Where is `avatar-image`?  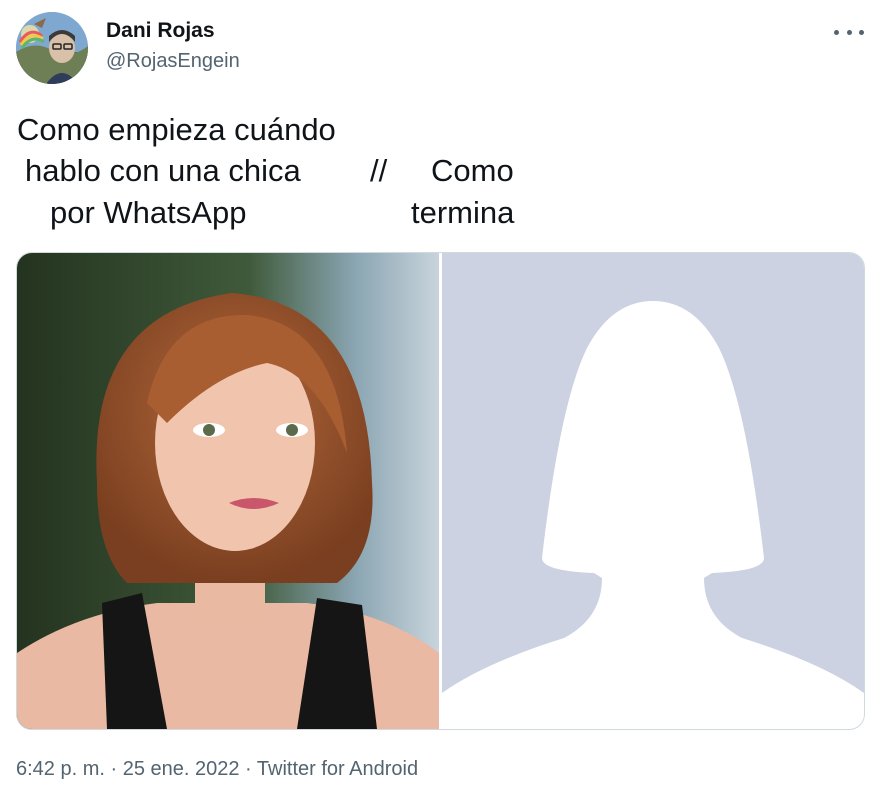
avatar-image is located at coordinates (52, 48).